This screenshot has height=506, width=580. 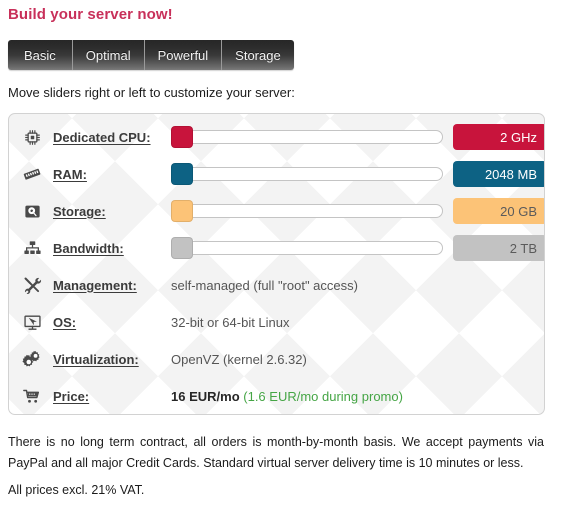 I want to click on config-value-price: 16 EUR/mo (1.6 EUR/mo during promo), so click(x=287, y=396).